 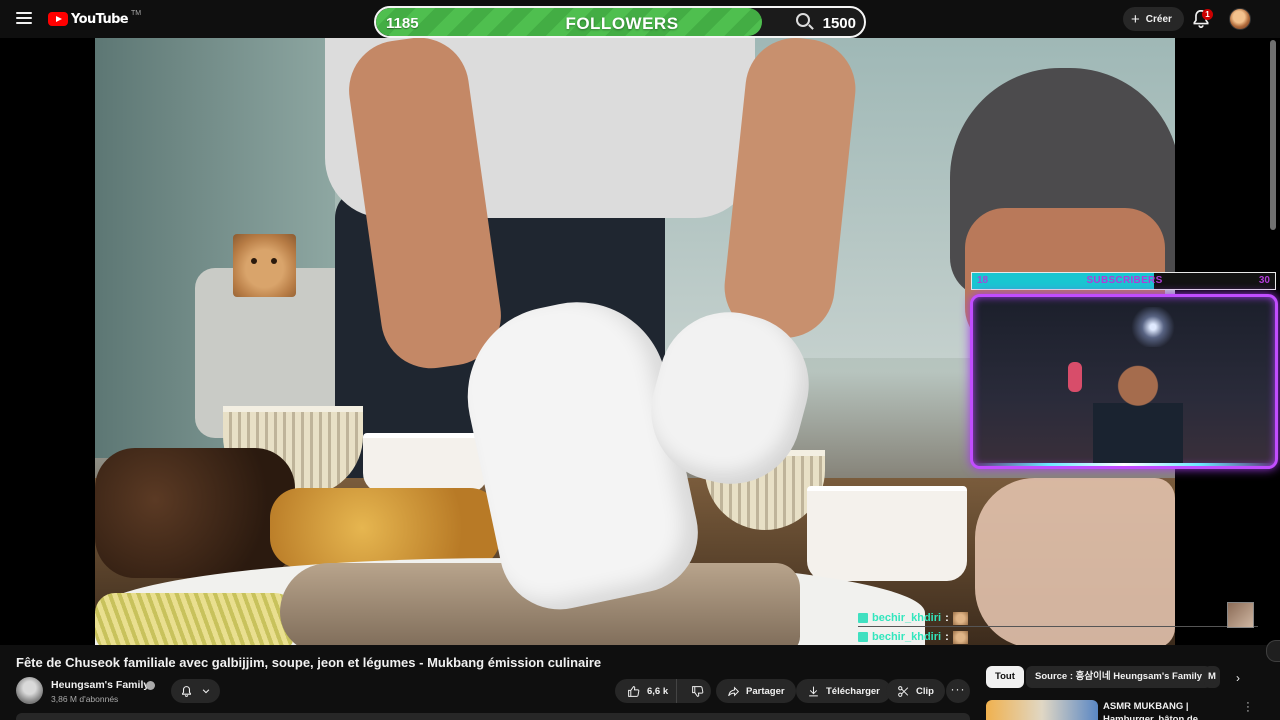 I want to click on chip-source: Source : 흥삼이네 Heungsam's Family, so click(x=1119, y=677).